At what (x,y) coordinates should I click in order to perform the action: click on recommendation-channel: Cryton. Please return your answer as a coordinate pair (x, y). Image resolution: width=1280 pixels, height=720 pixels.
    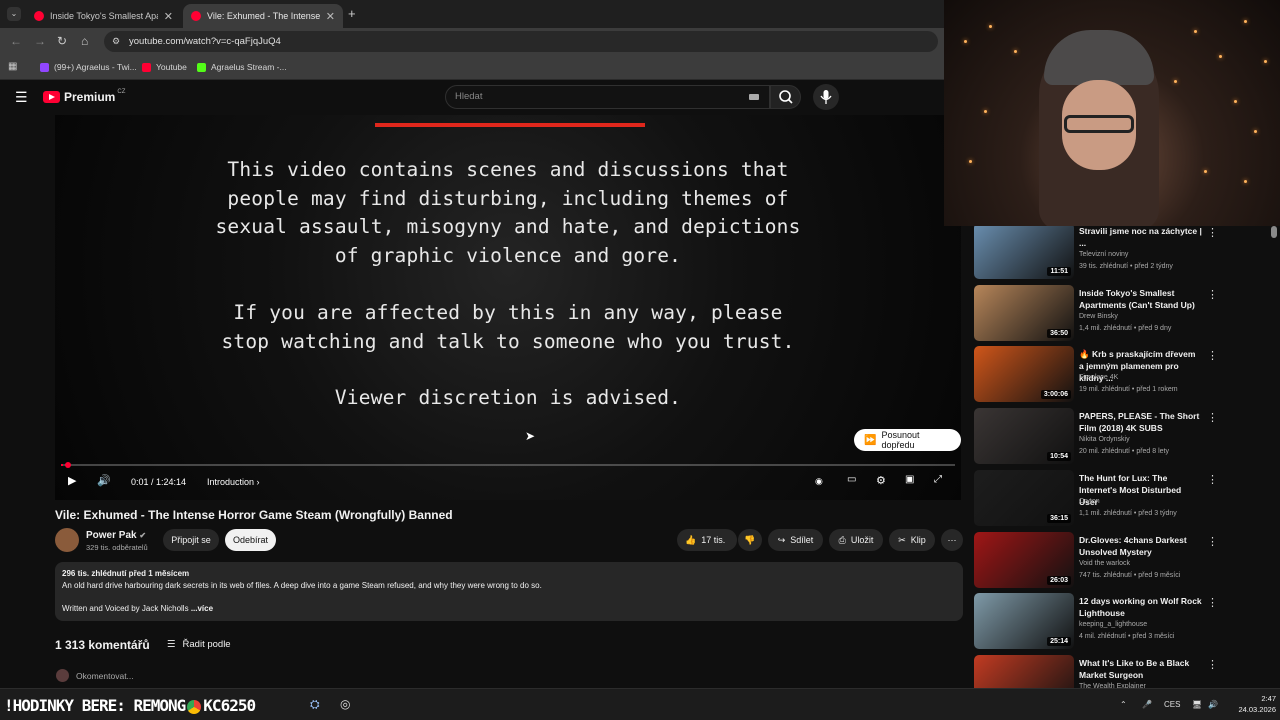
    Looking at the image, I should click on (1089, 501).